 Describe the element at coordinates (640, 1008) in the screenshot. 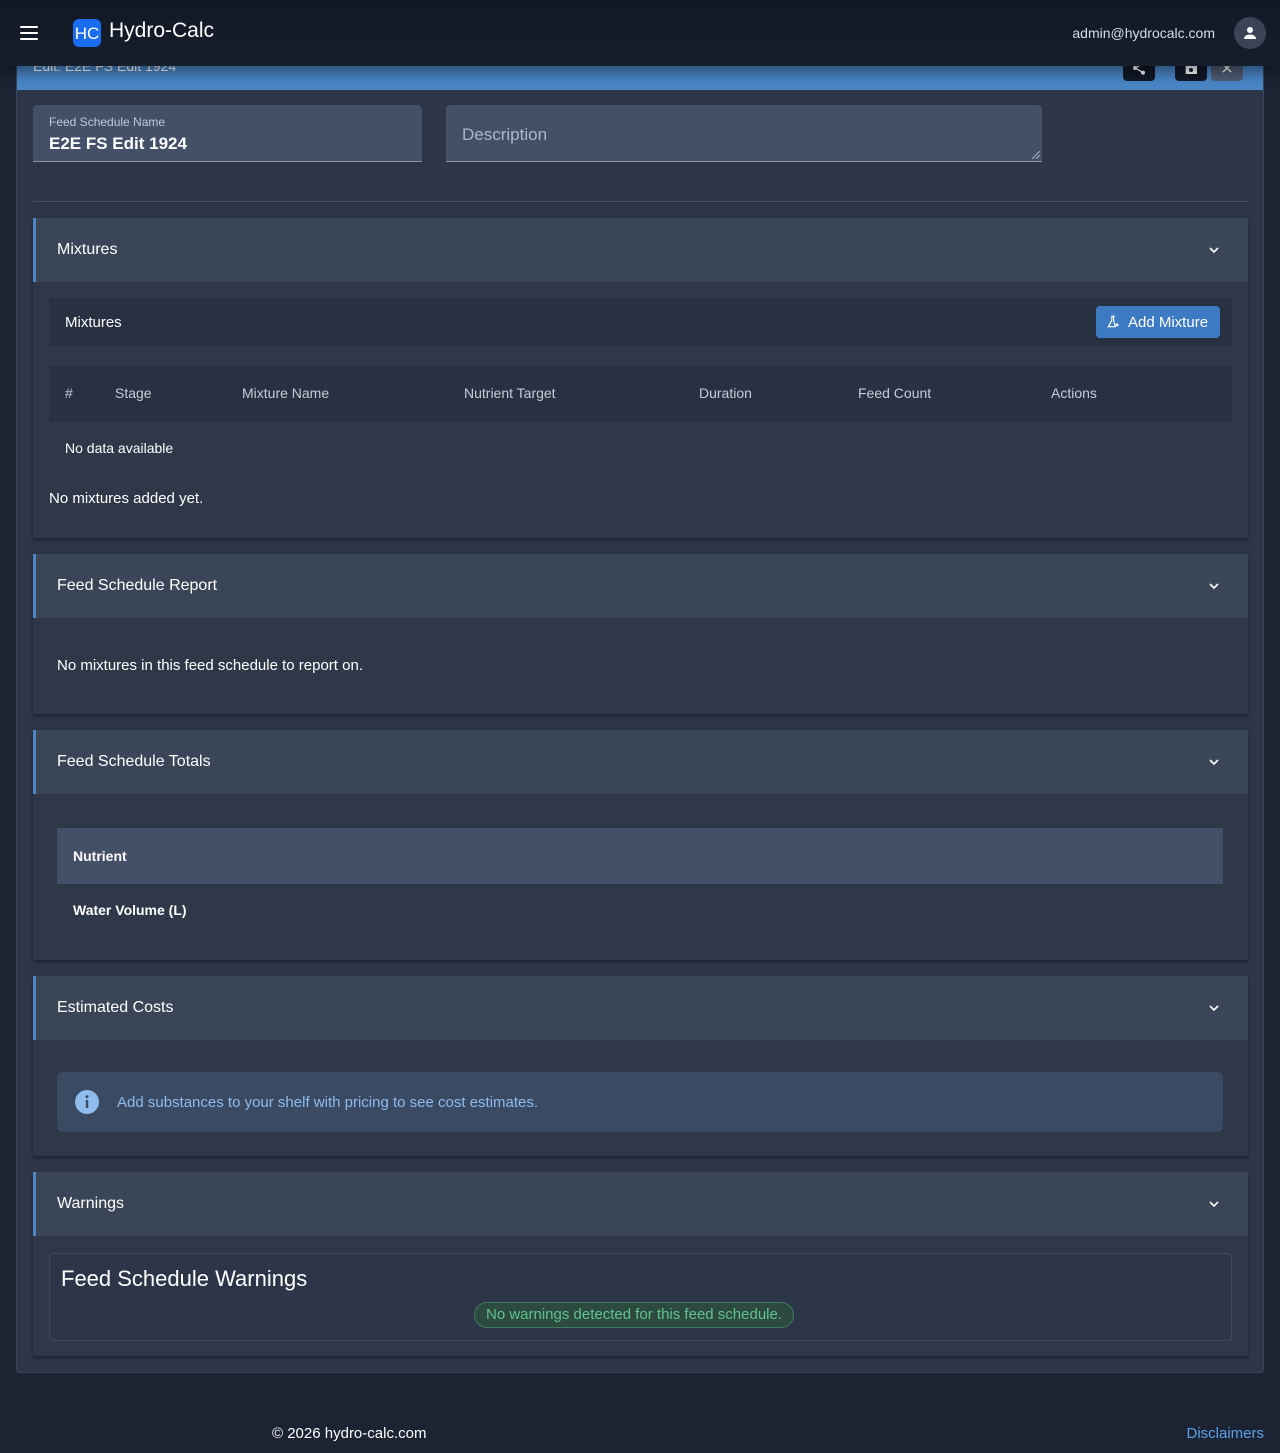

I see `costs-panel-header: Estimated Costs` at that location.